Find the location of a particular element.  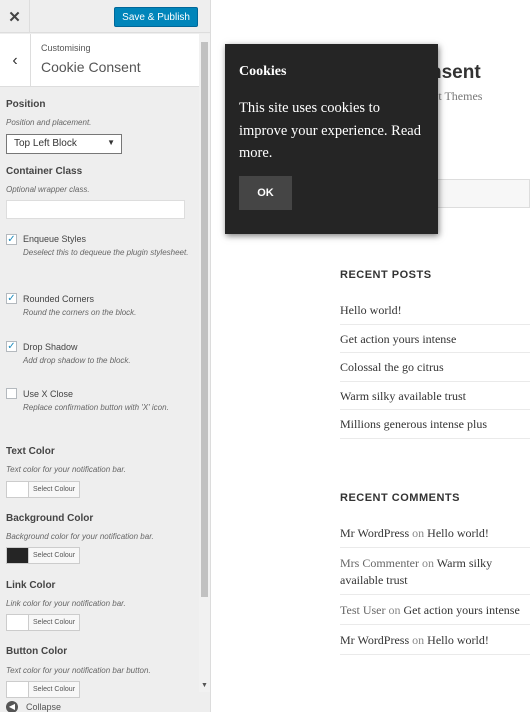

enqueue-styles-checkbox: ✓ is located at coordinates (11, 239).